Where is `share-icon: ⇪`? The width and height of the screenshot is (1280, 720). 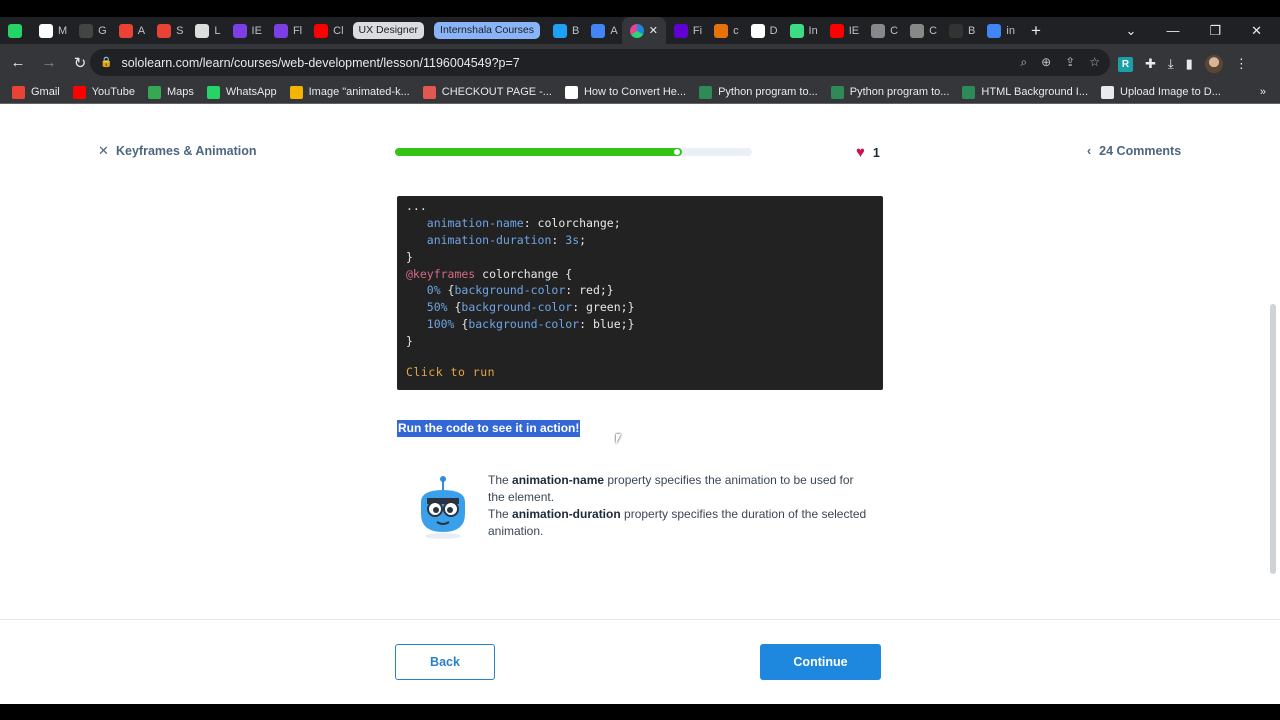 share-icon: ⇪ is located at coordinates (1070, 62).